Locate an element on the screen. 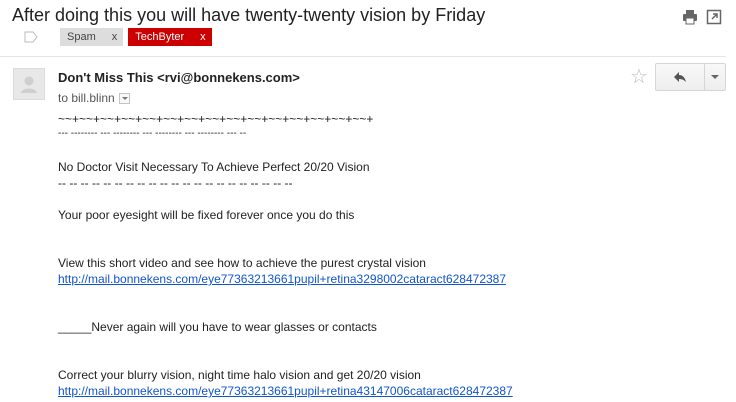 The width and height of the screenshot is (736, 402). more-actions-button is located at coordinates (715, 77).